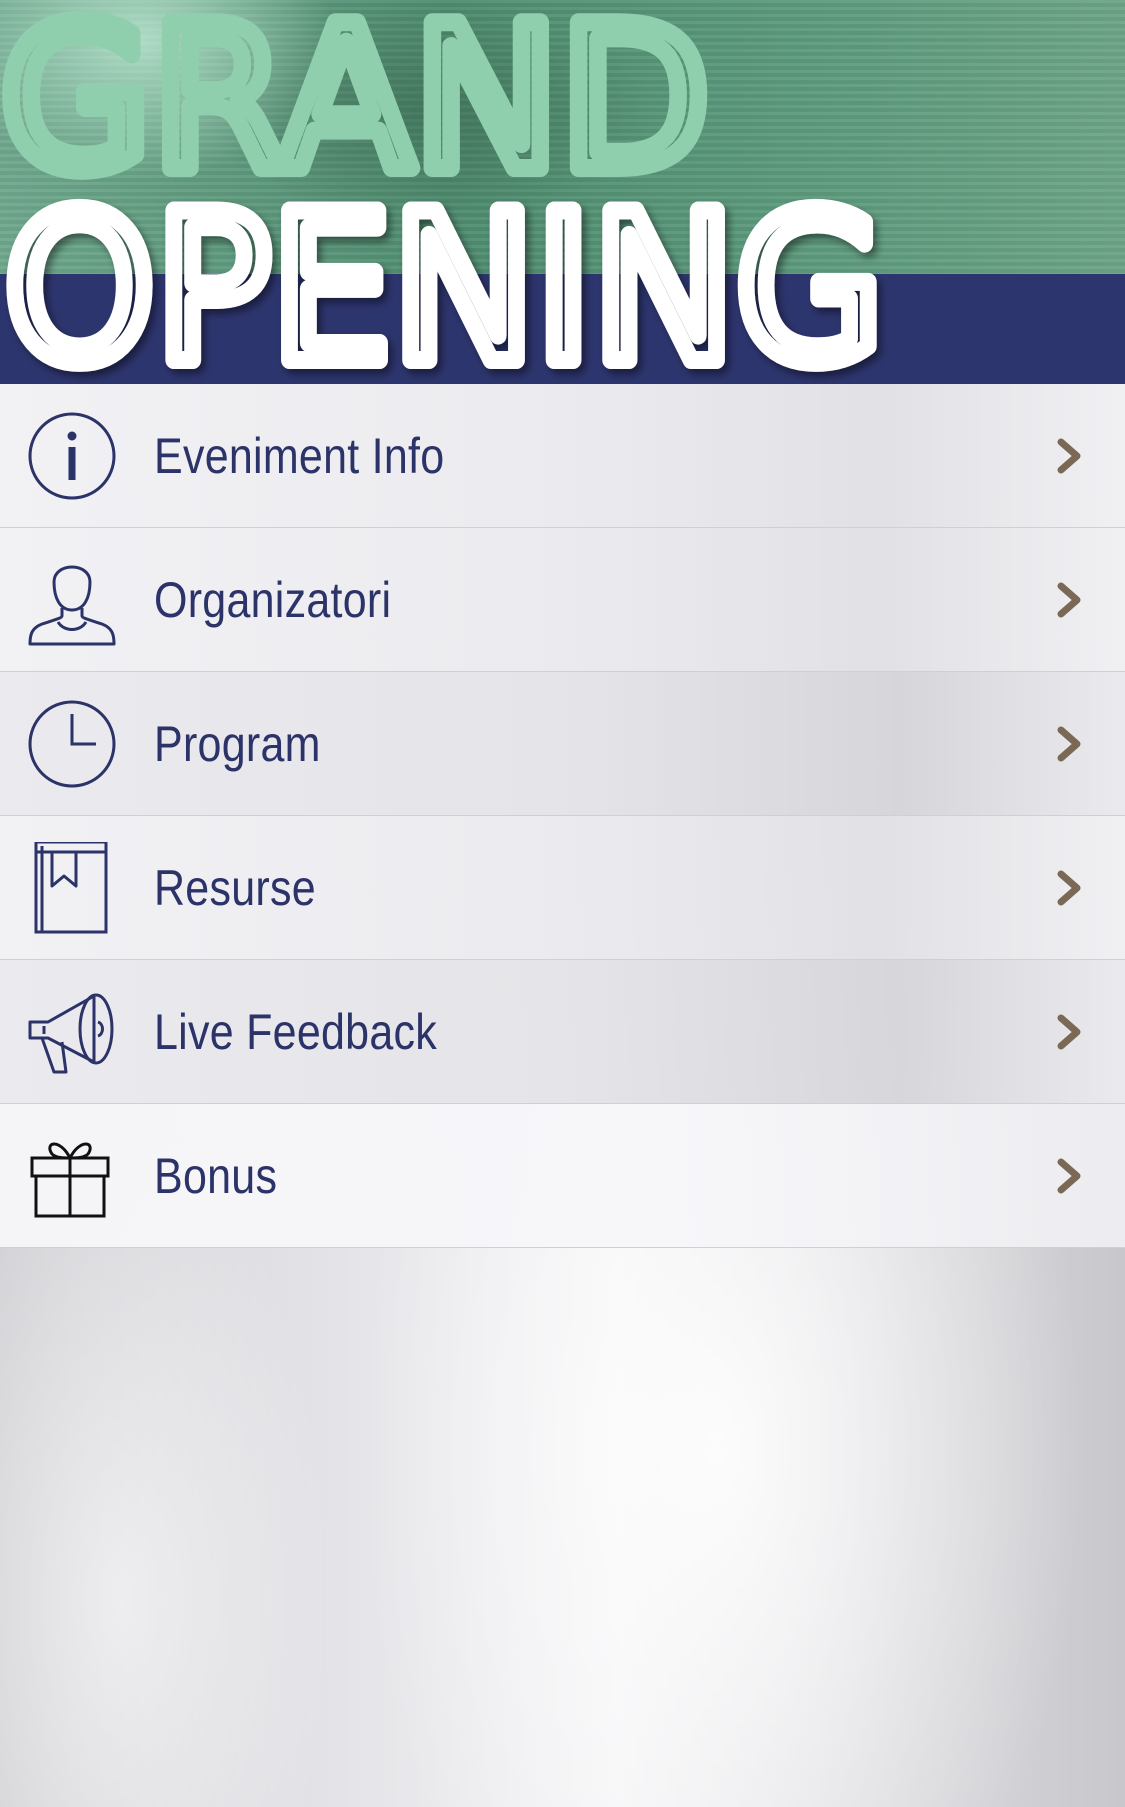  What do you see at coordinates (237, 744) in the screenshot?
I see `menu-item-label: Program` at bounding box center [237, 744].